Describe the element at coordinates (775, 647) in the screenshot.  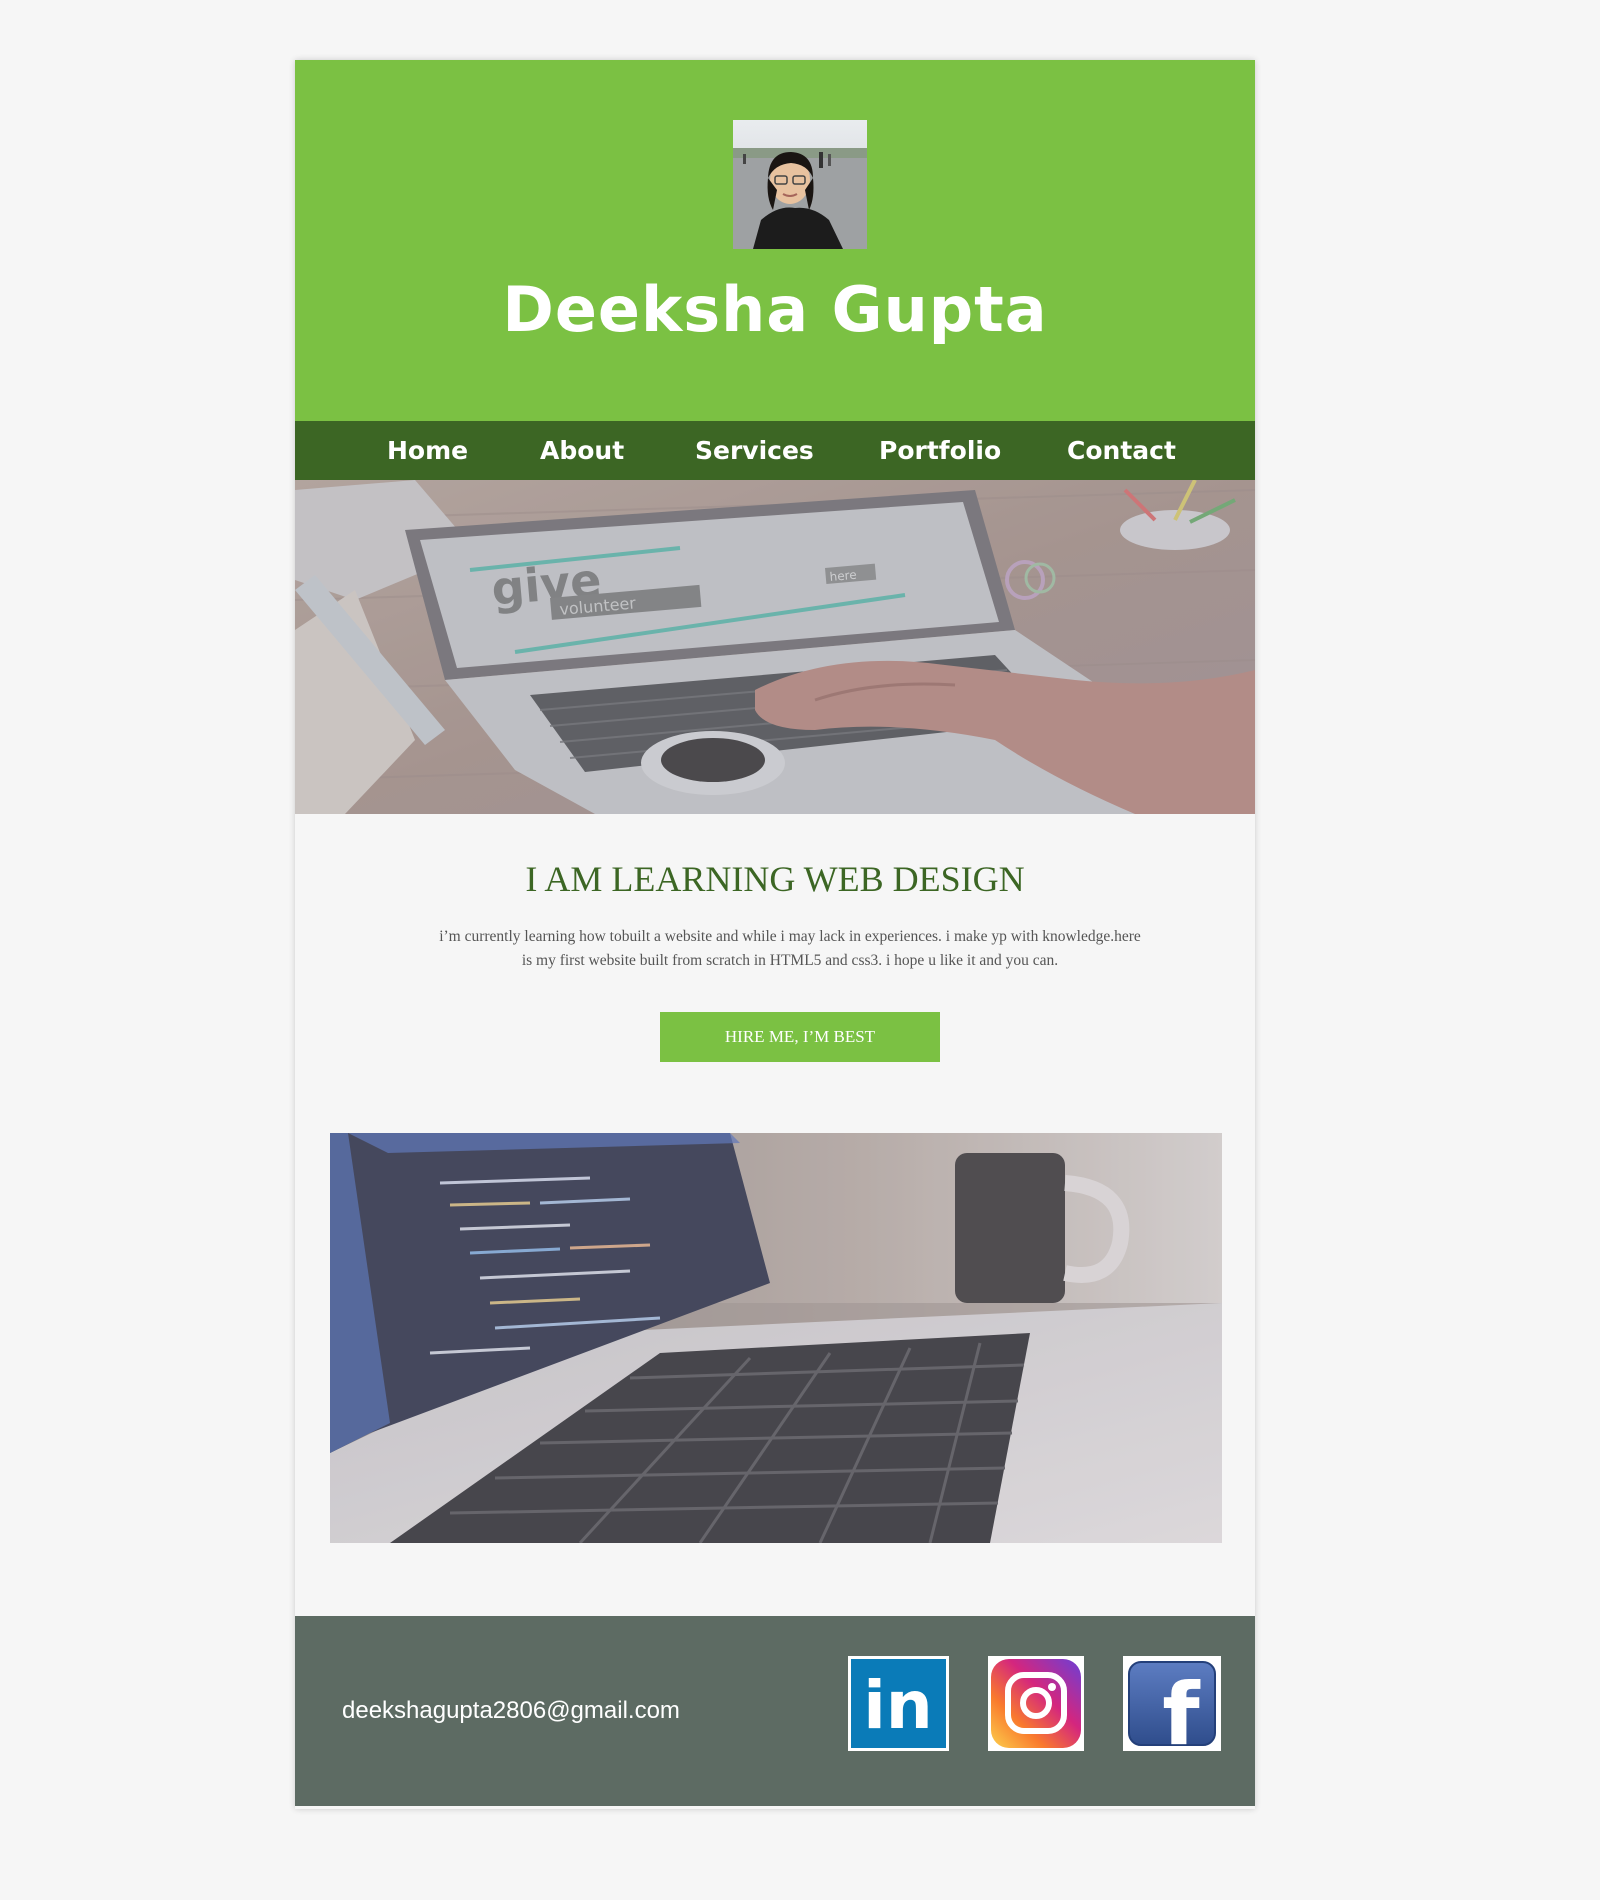
I see `hero-image: give volunteer here` at that location.